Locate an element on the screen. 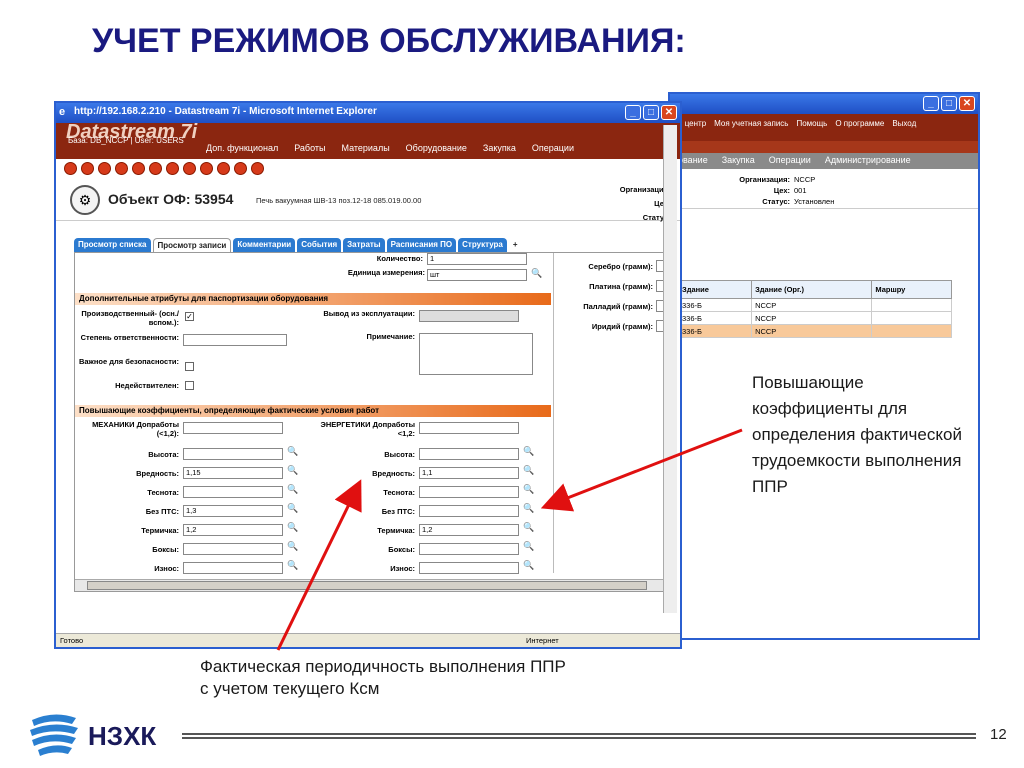 This screenshot has height=768, width=1024. thermal-energy-label: Термичка: is located at coordinates (396, 530).